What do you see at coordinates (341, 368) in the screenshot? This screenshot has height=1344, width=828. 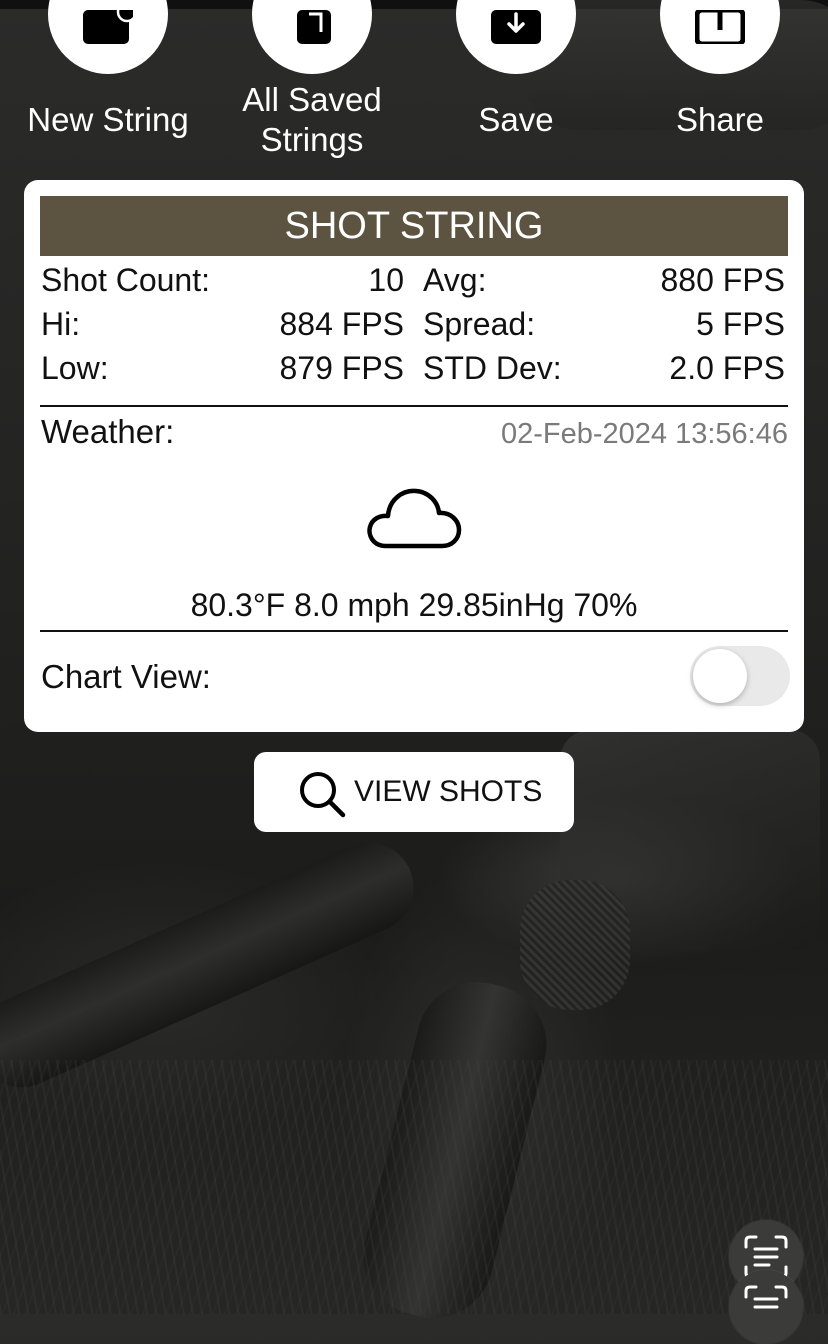 I see `low-value: 879 FPS` at bounding box center [341, 368].